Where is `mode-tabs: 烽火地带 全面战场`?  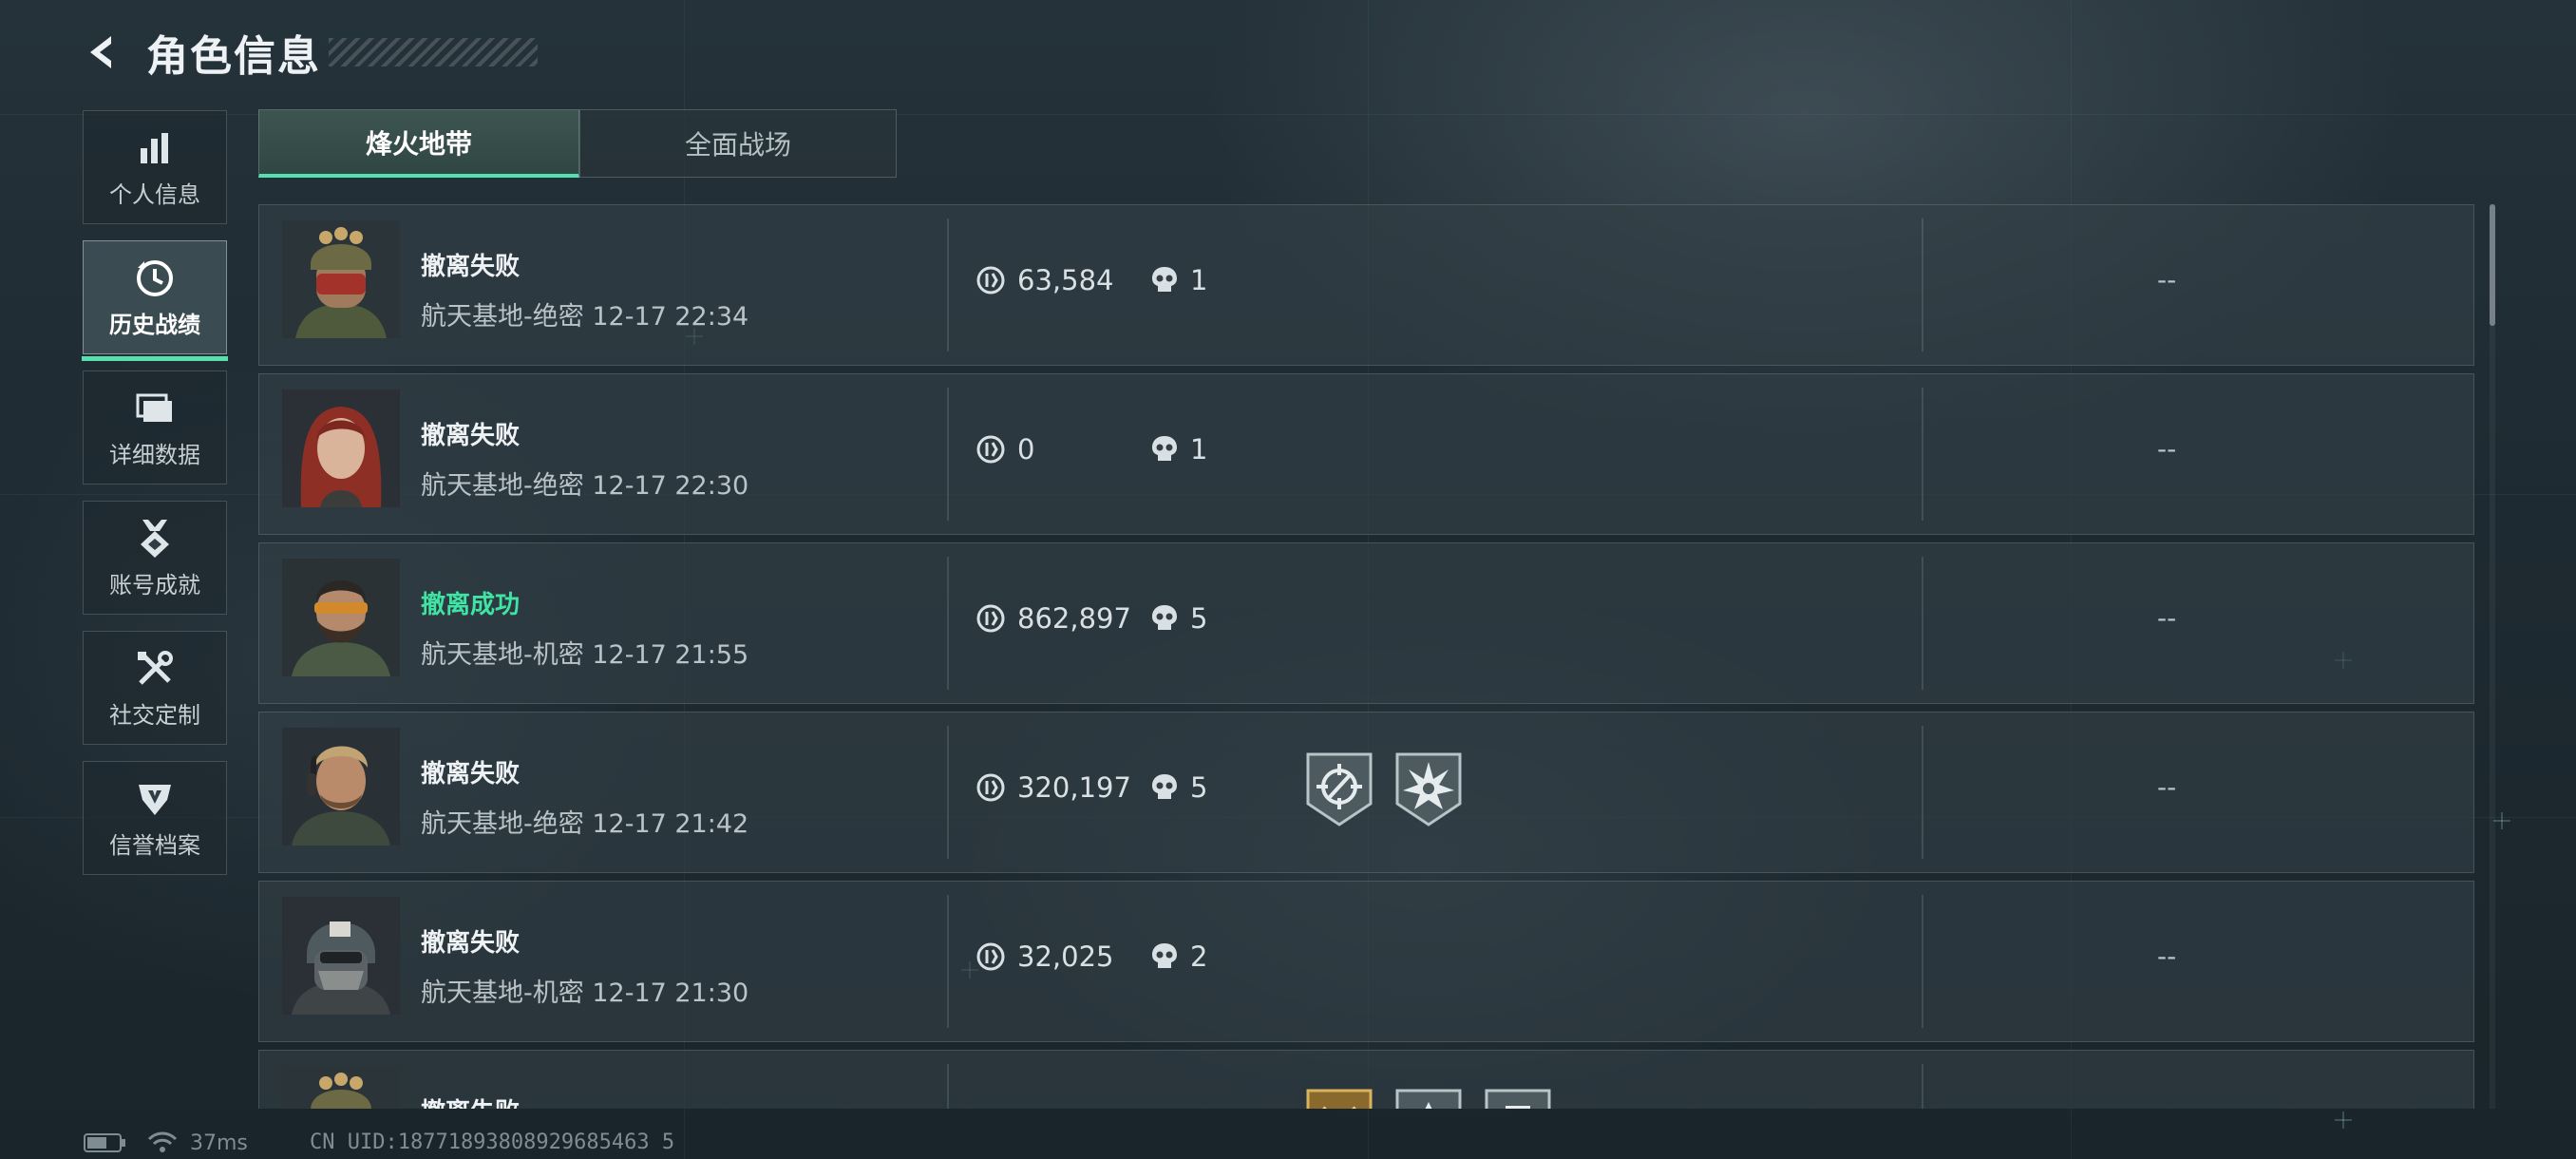
mode-tabs: 烽火地带 全面战场 is located at coordinates (577, 143).